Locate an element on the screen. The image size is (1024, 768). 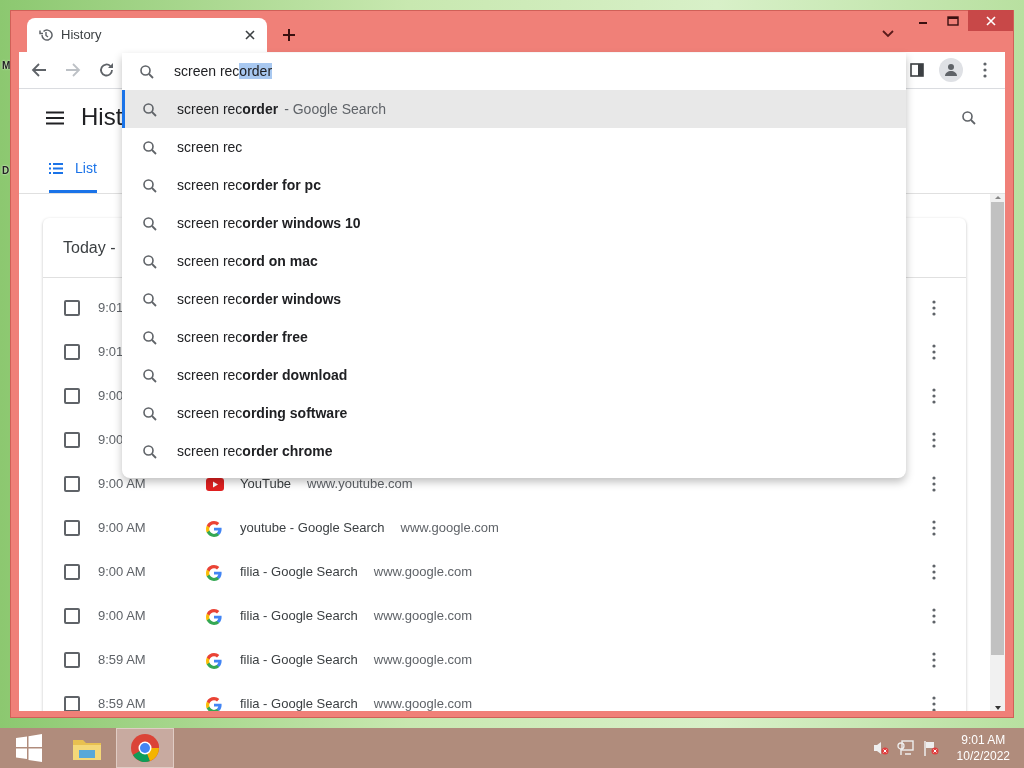
suggestion-text: screen rec is located at coordinates (210, 147).